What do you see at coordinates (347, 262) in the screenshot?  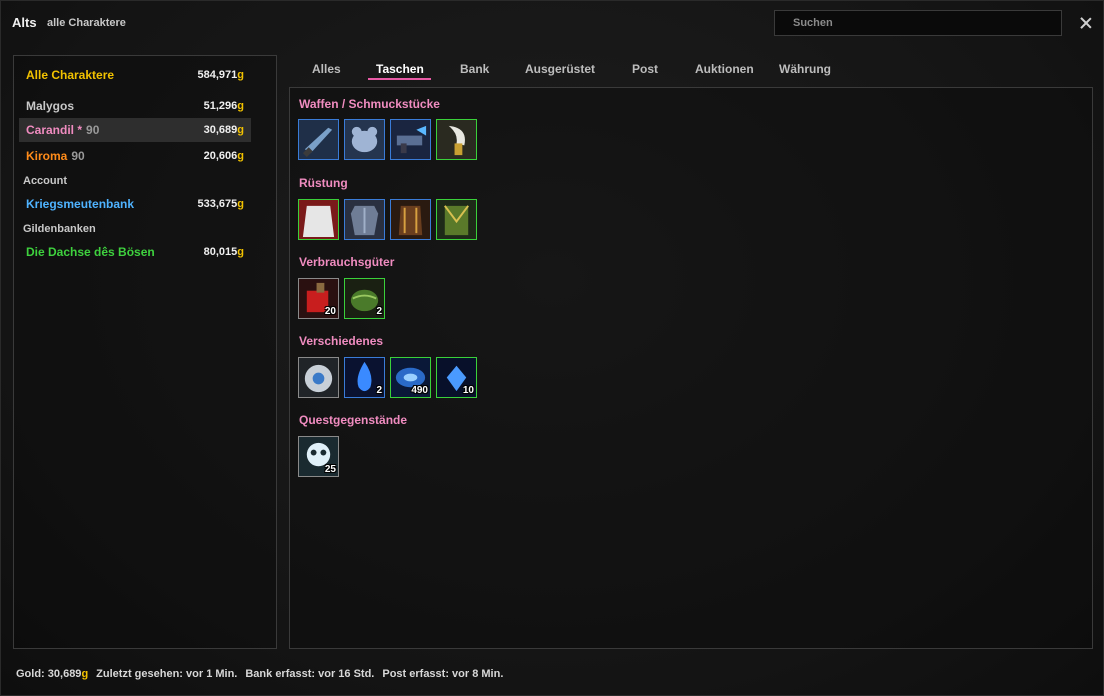 I see `category-title: Verbrauchsgüter` at bounding box center [347, 262].